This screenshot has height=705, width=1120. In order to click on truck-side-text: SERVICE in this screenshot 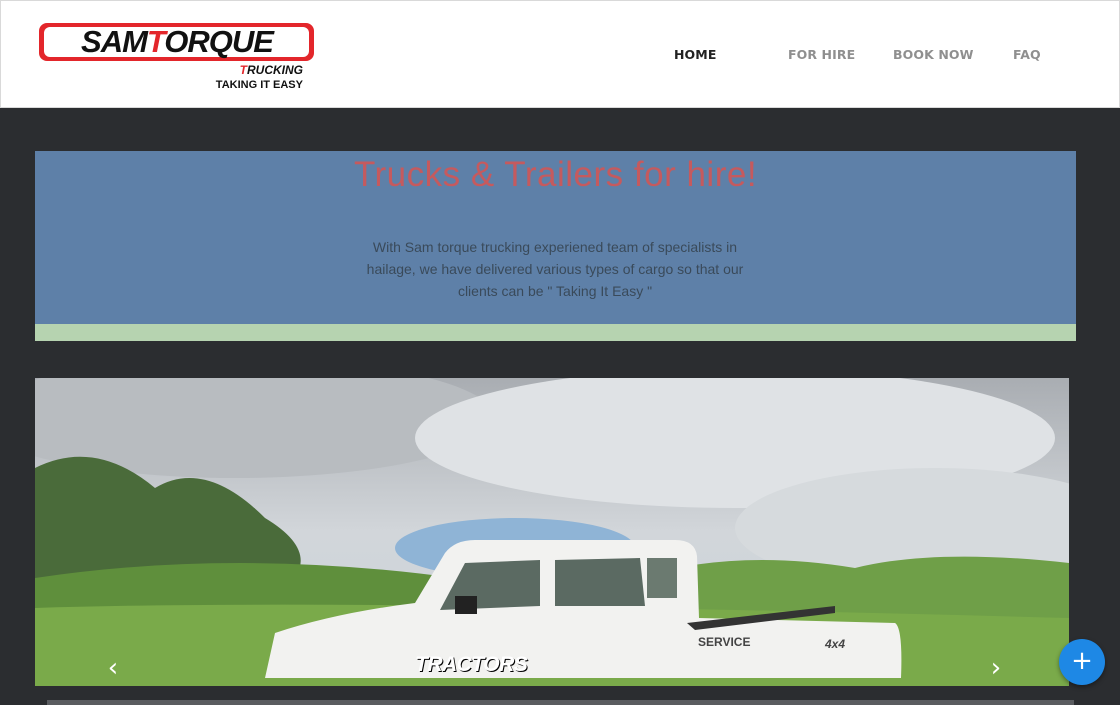, I will do `click(724, 642)`.